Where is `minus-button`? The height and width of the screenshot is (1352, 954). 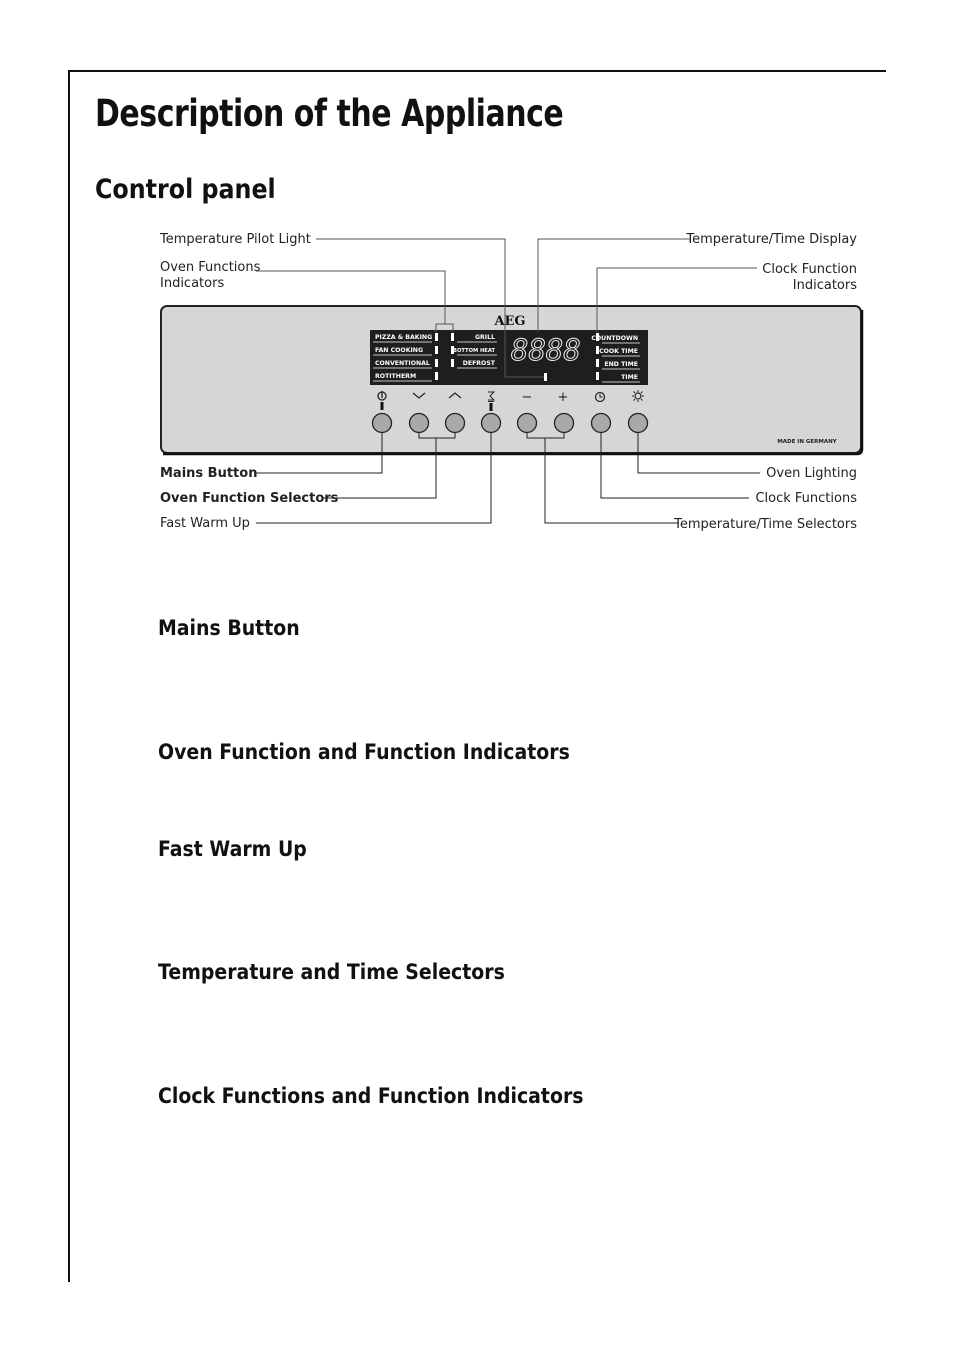 minus-button is located at coordinates (527, 423).